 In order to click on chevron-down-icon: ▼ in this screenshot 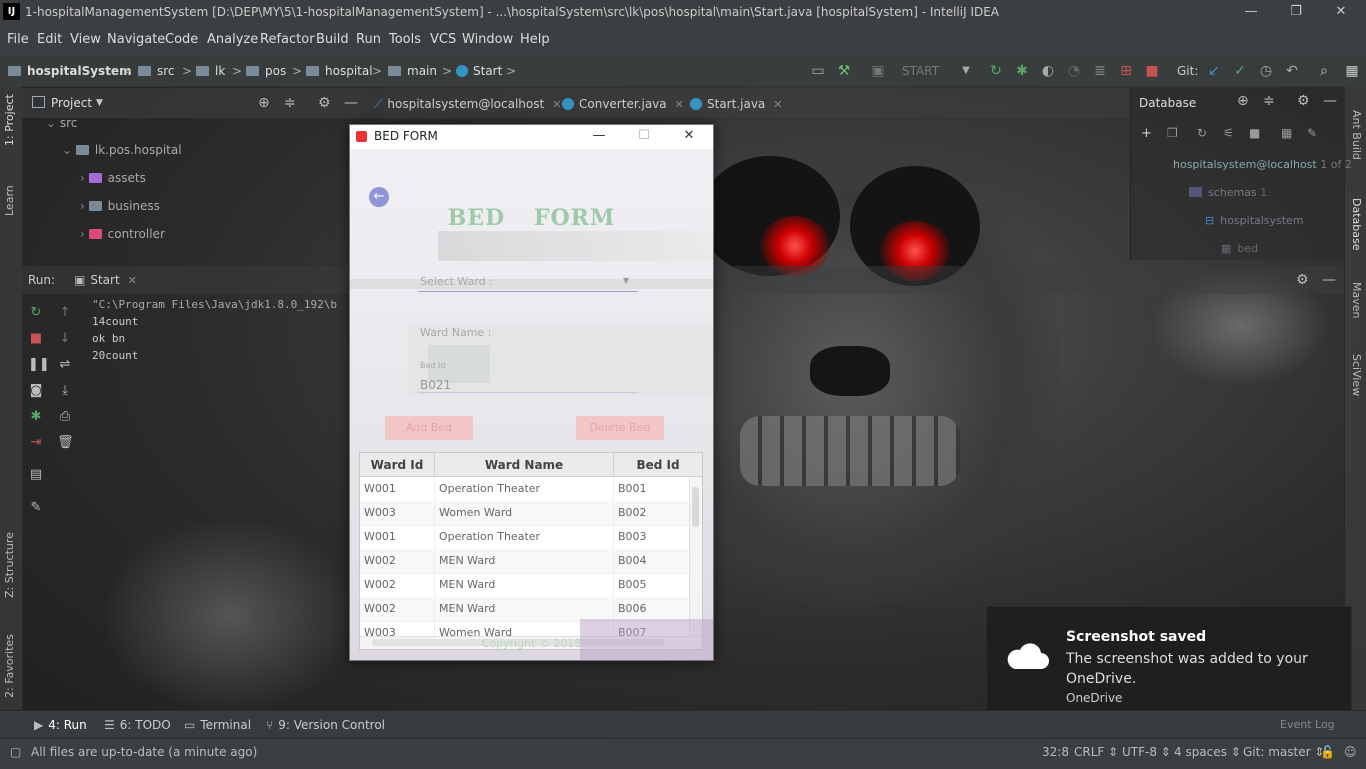, I will do `click(626, 280)`.